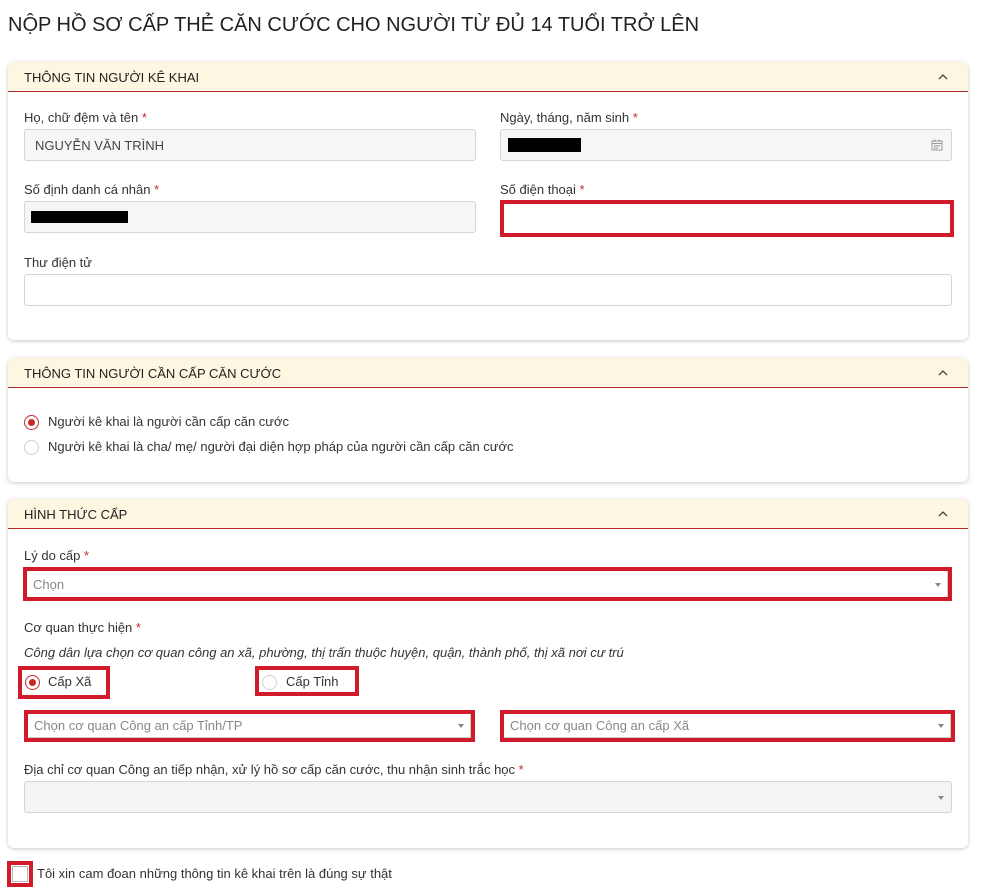 Image resolution: width=994 pixels, height=889 pixels. Describe the element at coordinates (941, 798) in the screenshot. I see `caret-down-icon` at that location.